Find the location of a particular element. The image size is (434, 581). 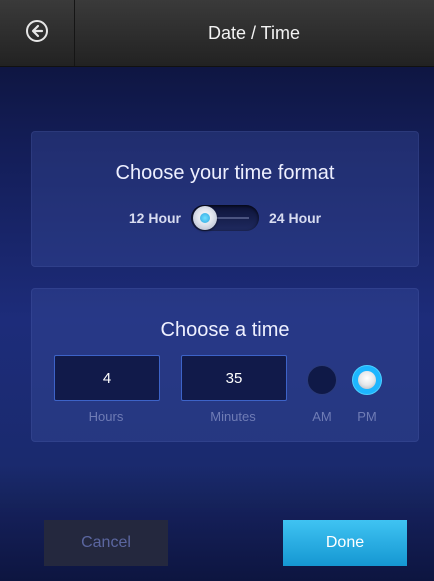

header-bar: Date / Time is located at coordinates (217, 33).